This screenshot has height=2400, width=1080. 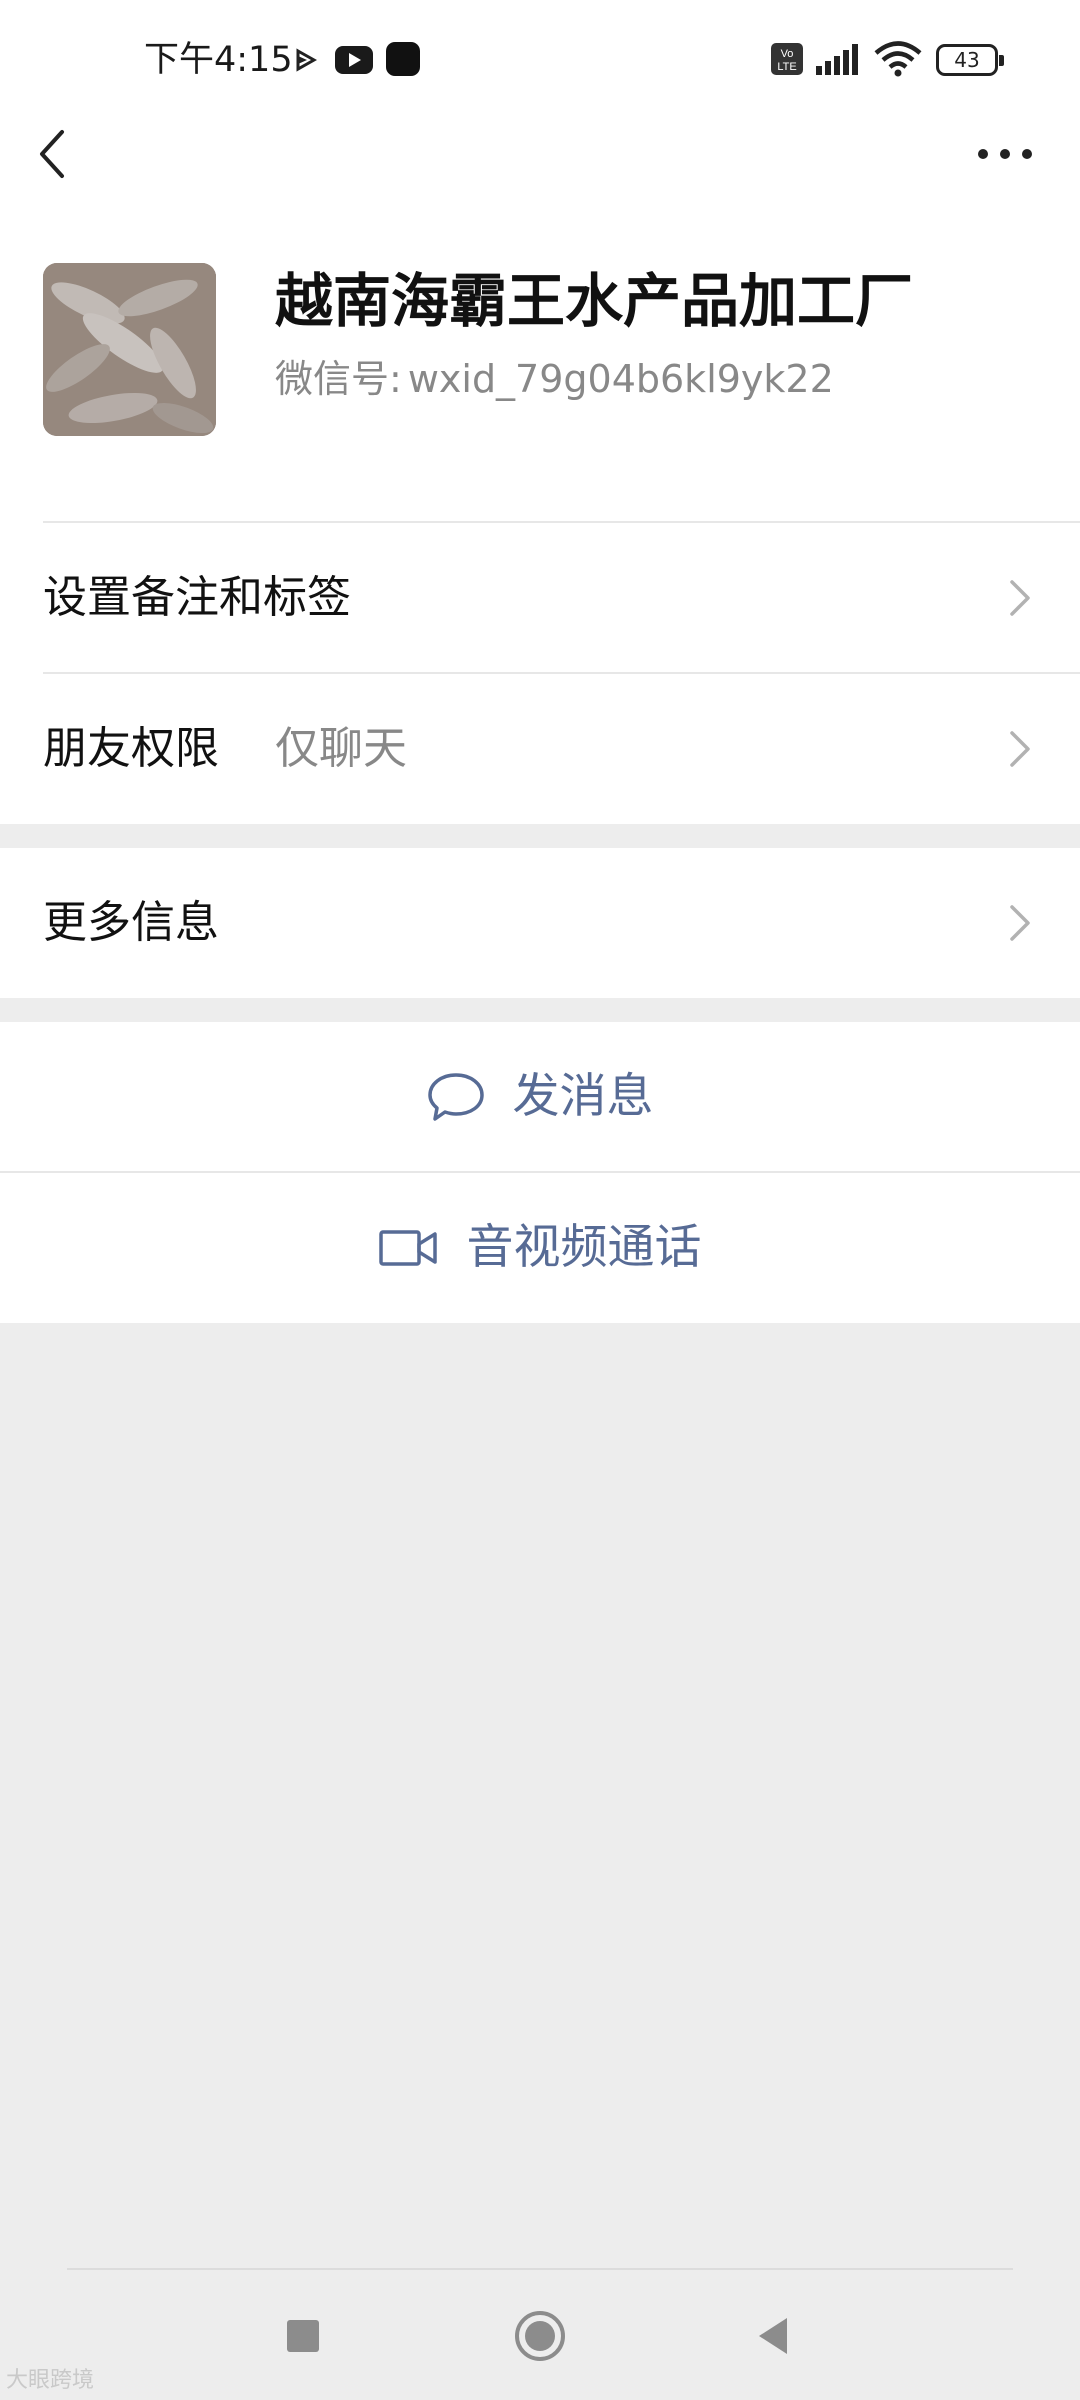 What do you see at coordinates (837, 59) in the screenshot?
I see `signal-icon` at bounding box center [837, 59].